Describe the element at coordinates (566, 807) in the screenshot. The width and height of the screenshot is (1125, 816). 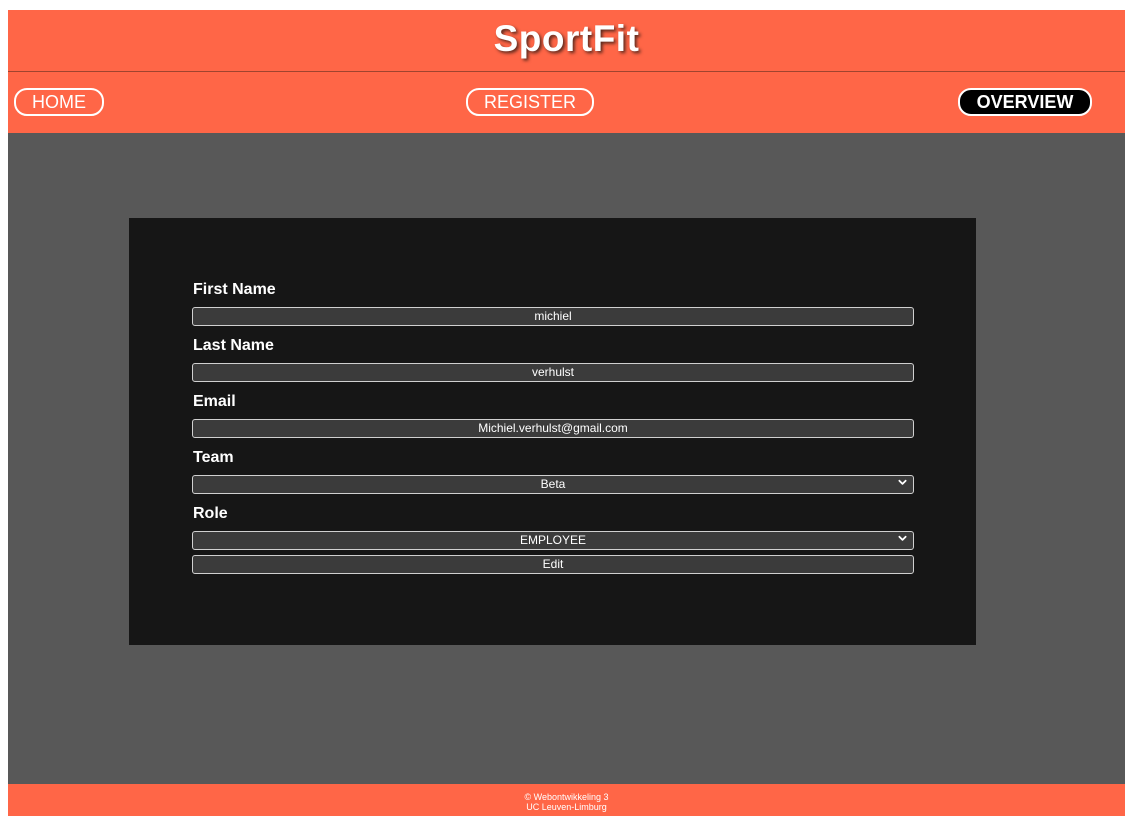
I see `footer-institution: UC Leuven-Limburg` at that location.